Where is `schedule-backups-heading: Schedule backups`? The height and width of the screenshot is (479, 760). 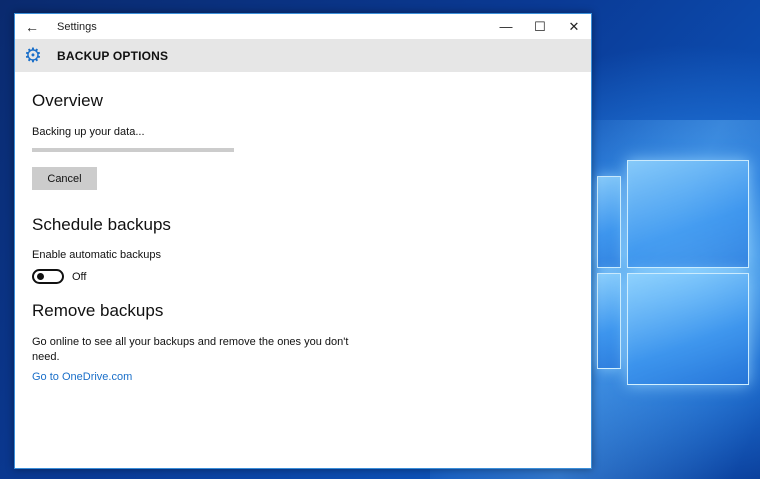
schedule-backups-heading: Schedule backups is located at coordinates (101, 224).